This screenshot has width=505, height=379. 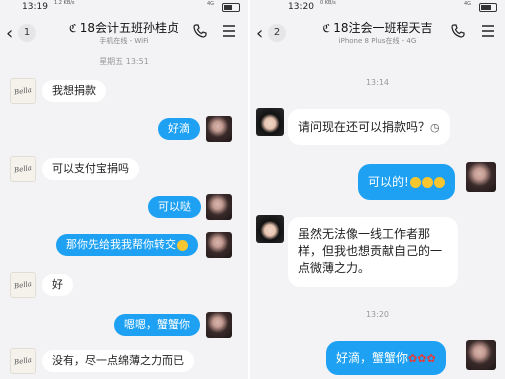 I want to click on message-bubble: 那你先给我我帮你转交, so click(x=127, y=245).